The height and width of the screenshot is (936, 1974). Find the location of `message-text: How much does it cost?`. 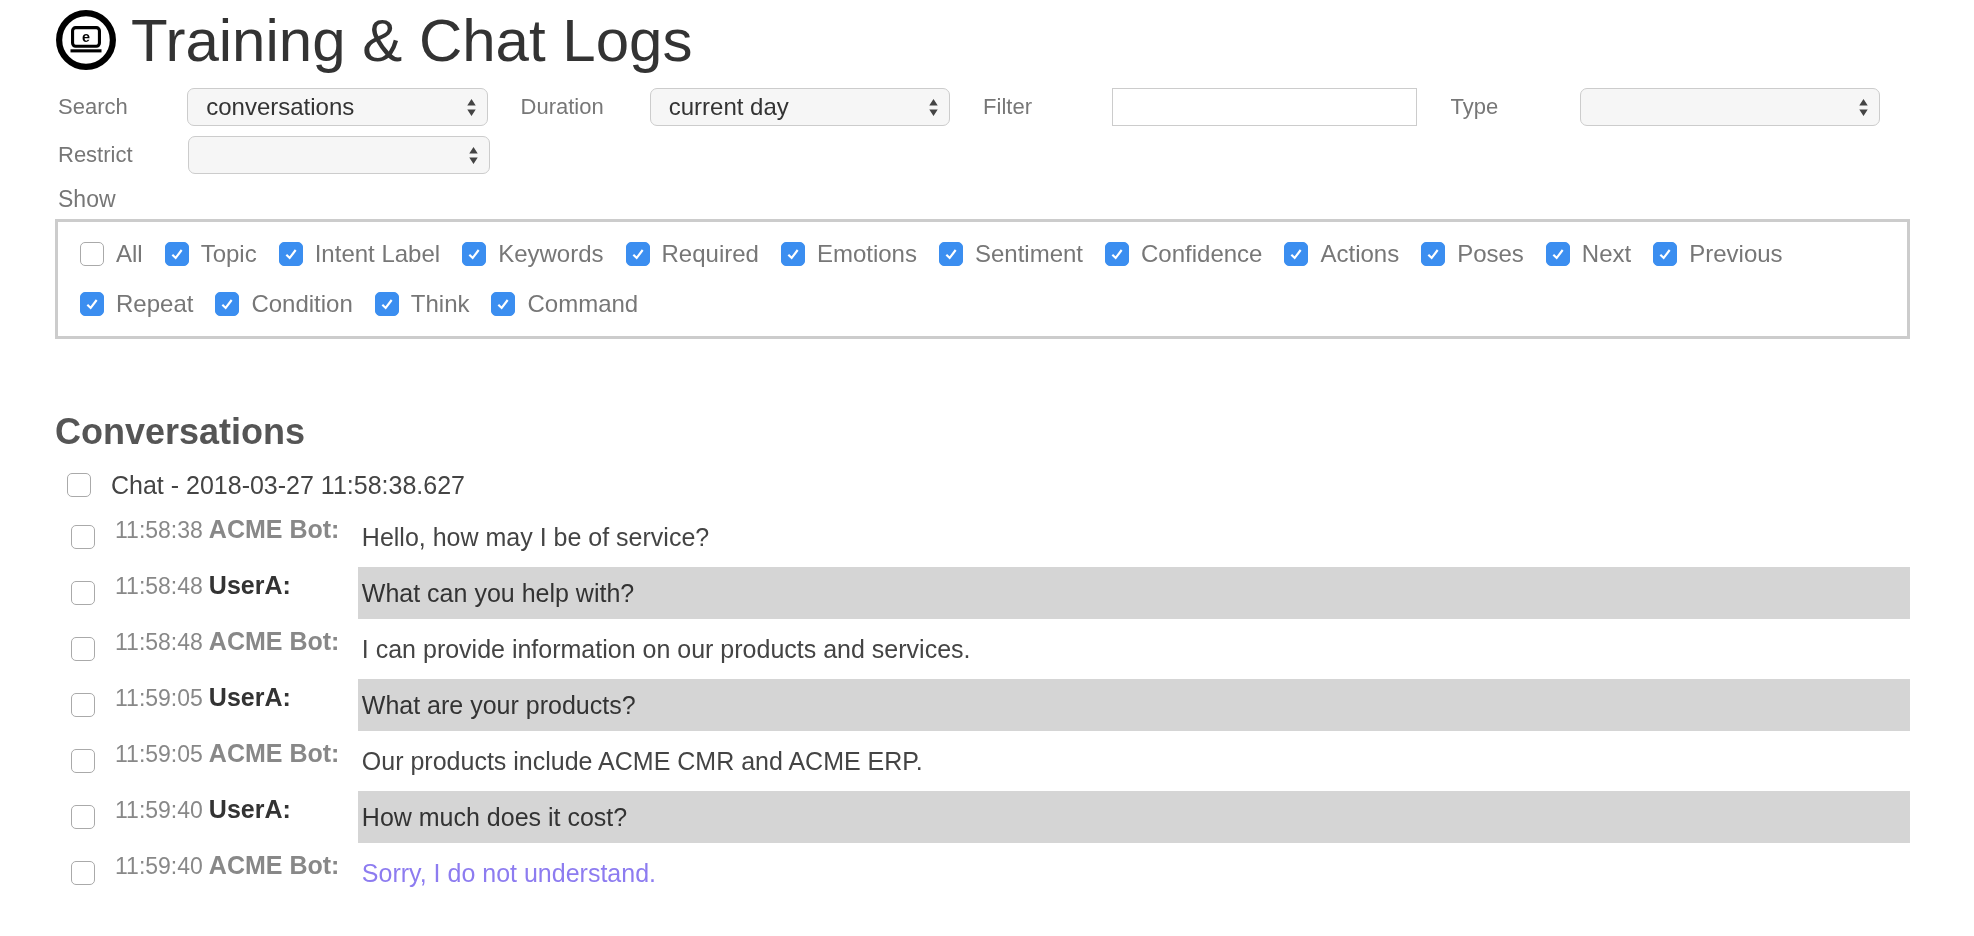

message-text: How much does it cost? is located at coordinates (1133, 817).